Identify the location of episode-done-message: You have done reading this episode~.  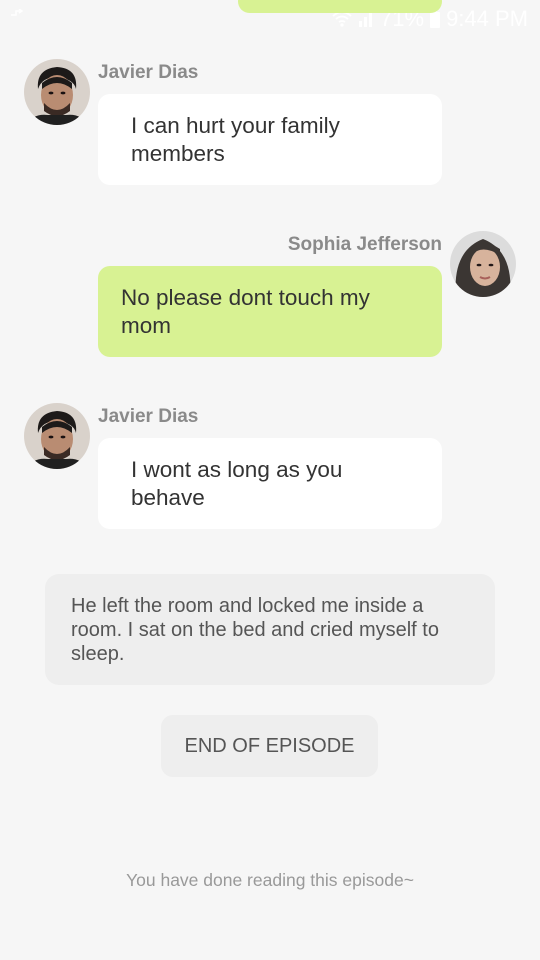
(270, 880).